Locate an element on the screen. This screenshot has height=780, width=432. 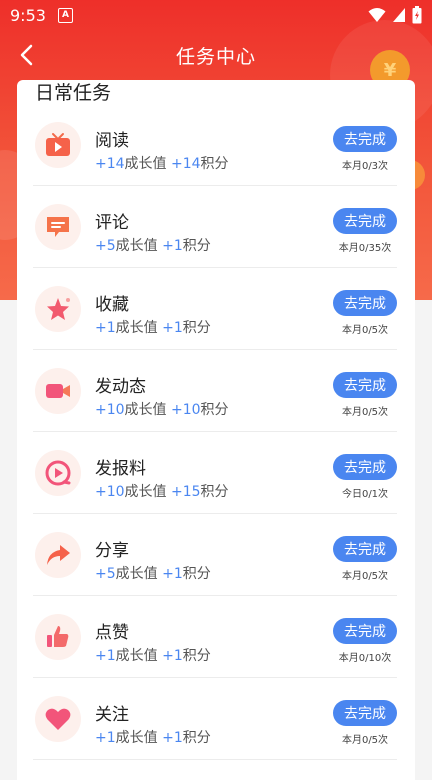
status-time: 9:53 is located at coordinates (28, 15).